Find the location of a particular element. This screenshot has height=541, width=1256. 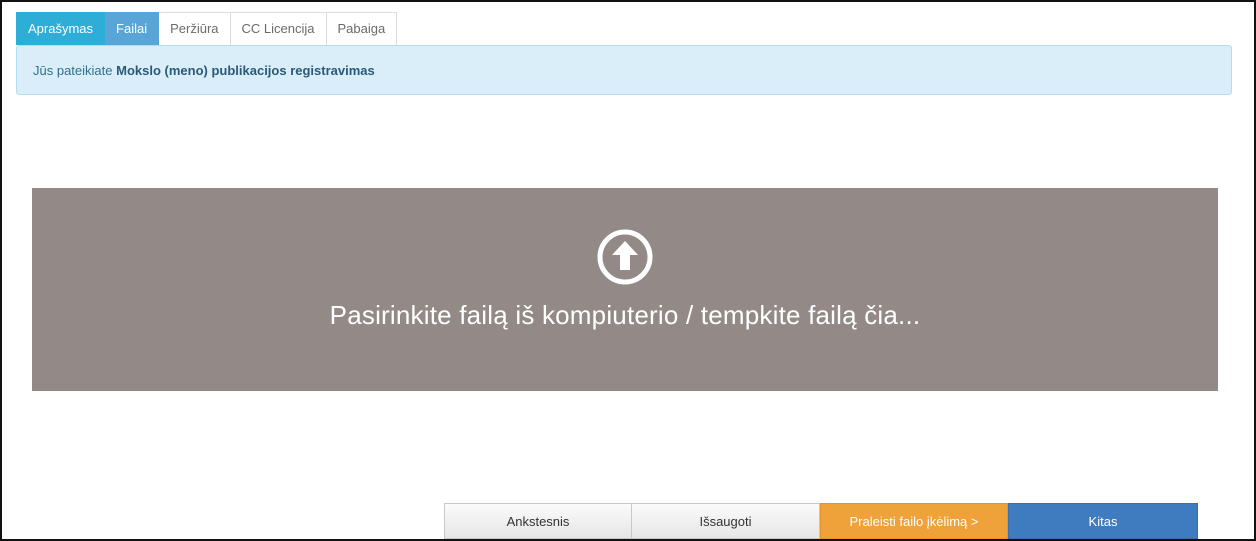

next-button: Kitas is located at coordinates (1103, 521).